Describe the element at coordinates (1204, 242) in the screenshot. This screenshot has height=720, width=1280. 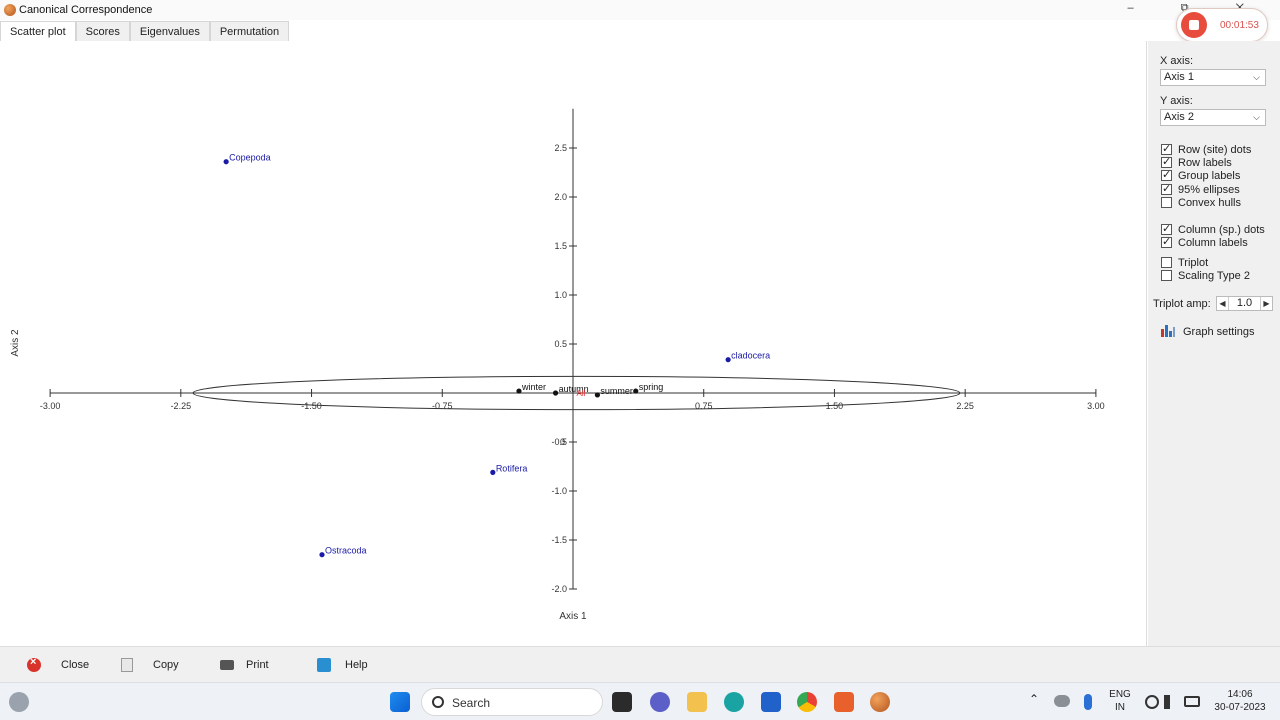
I see `checkbox-column-labels: Column labels` at that location.